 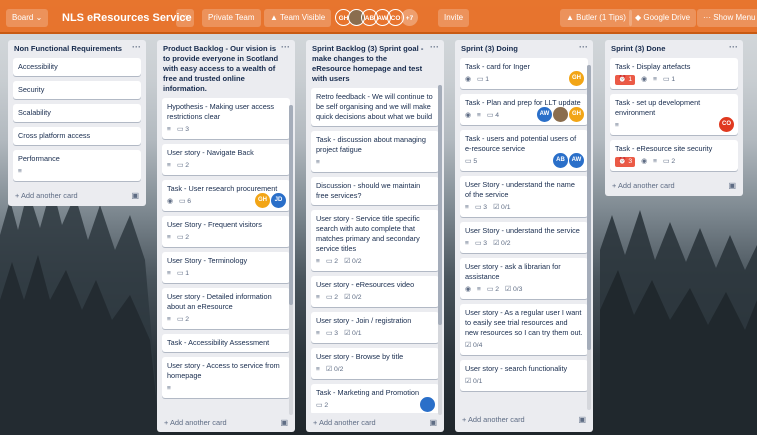 What do you see at coordinates (625, 162) in the screenshot?
I see `due-date-badge: ⏰ 3` at bounding box center [625, 162].